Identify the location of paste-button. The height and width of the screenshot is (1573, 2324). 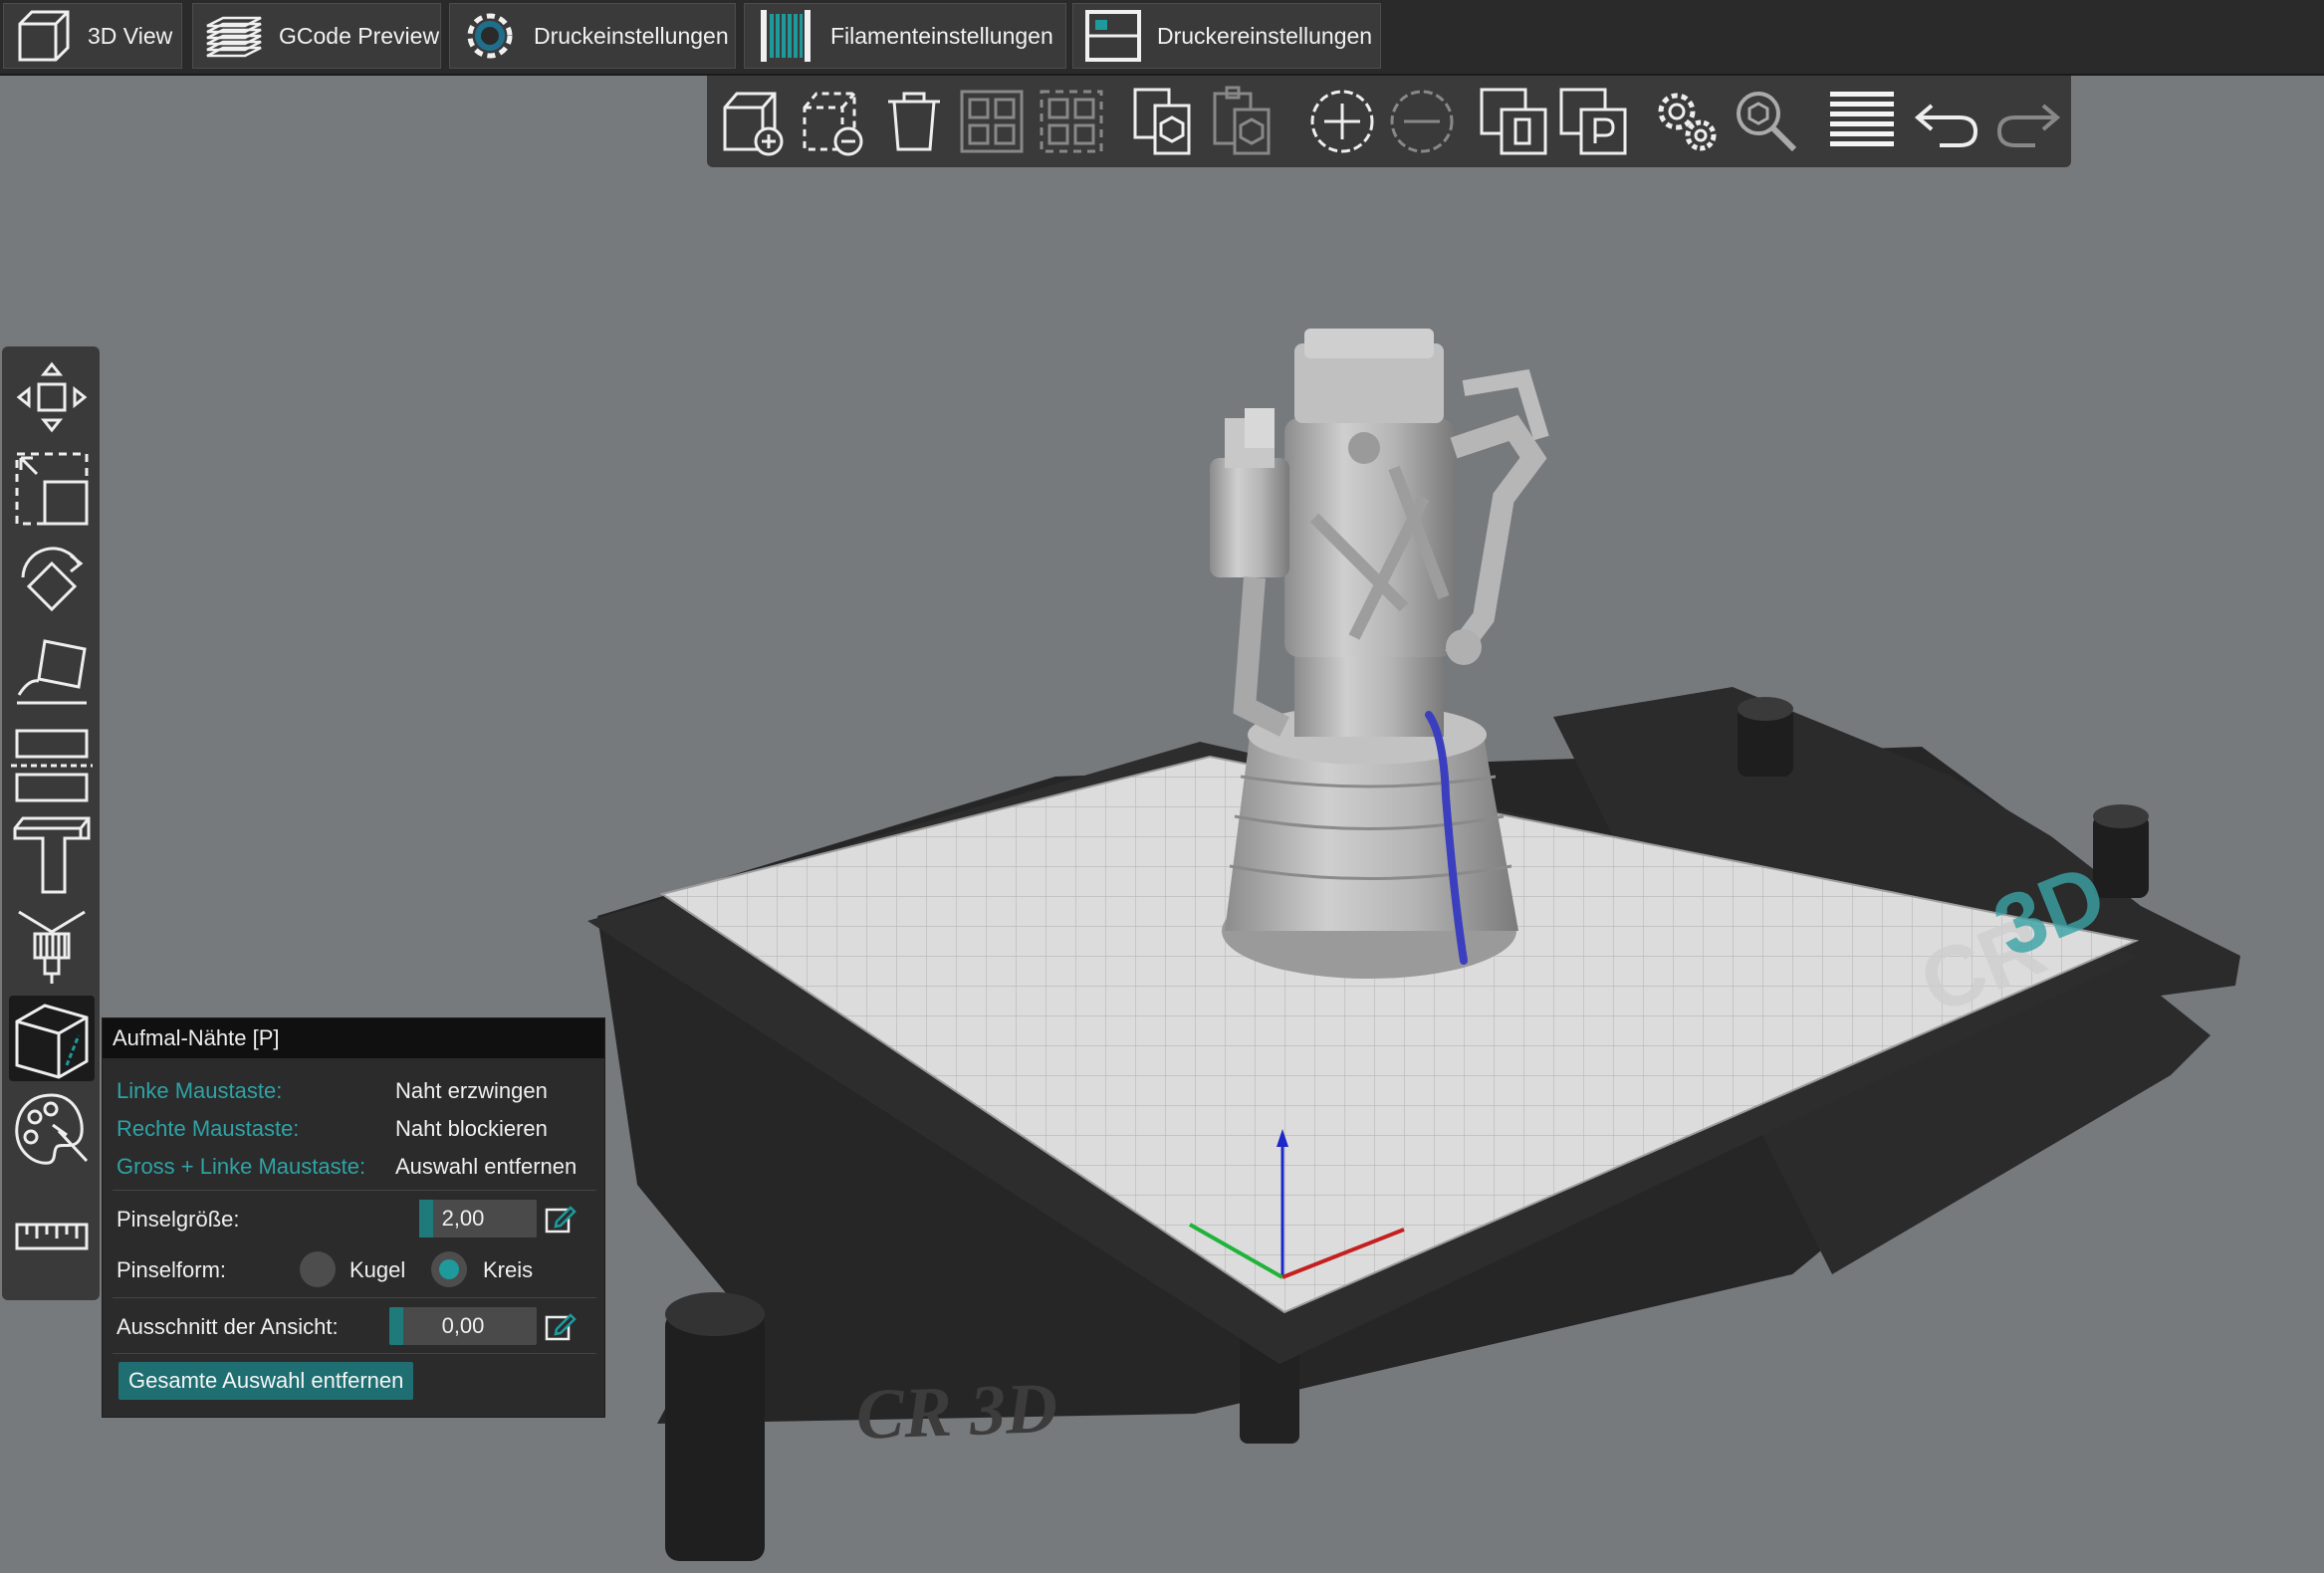
(1242, 121).